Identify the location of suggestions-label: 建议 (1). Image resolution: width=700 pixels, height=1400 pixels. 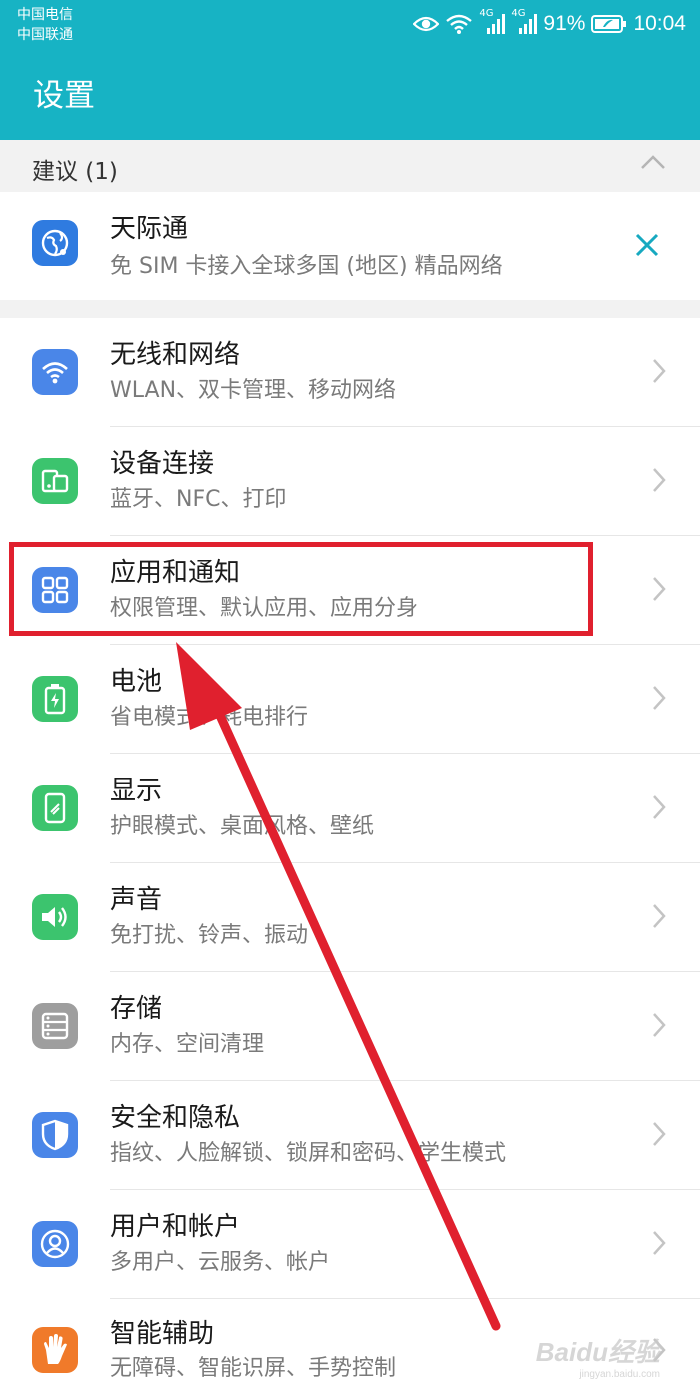
(75, 172).